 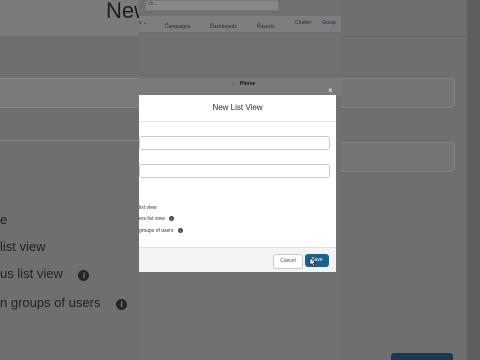 What do you see at coordinates (422, 356) in the screenshot?
I see `background-save-button` at bounding box center [422, 356].